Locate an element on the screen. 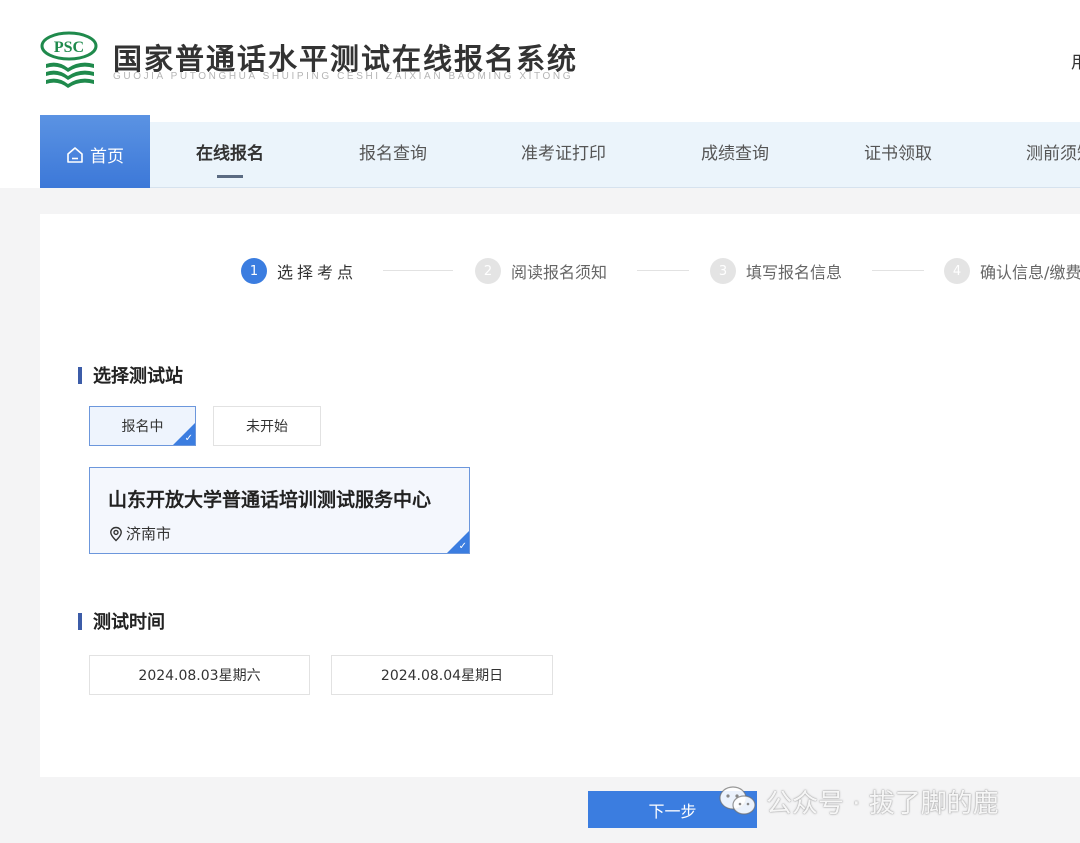  step-1-number: 1 is located at coordinates (254, 271).